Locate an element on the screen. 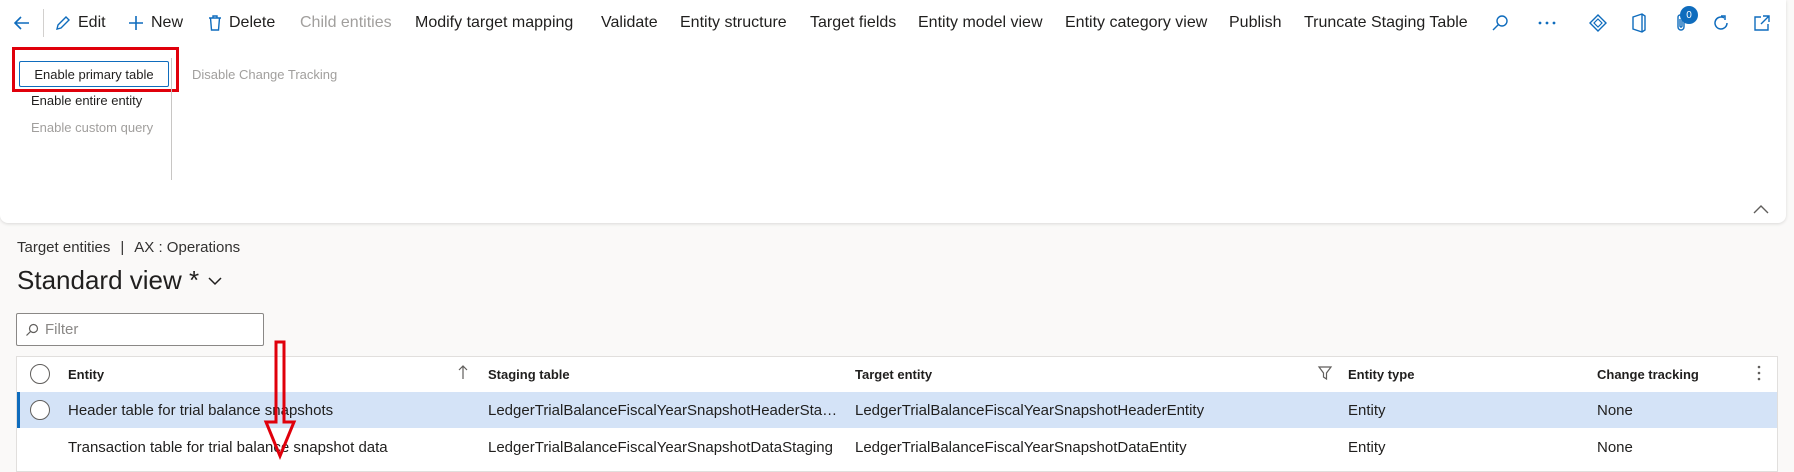  column-header-change-tracking: Change tracking is located at coordinates (1657, 374).